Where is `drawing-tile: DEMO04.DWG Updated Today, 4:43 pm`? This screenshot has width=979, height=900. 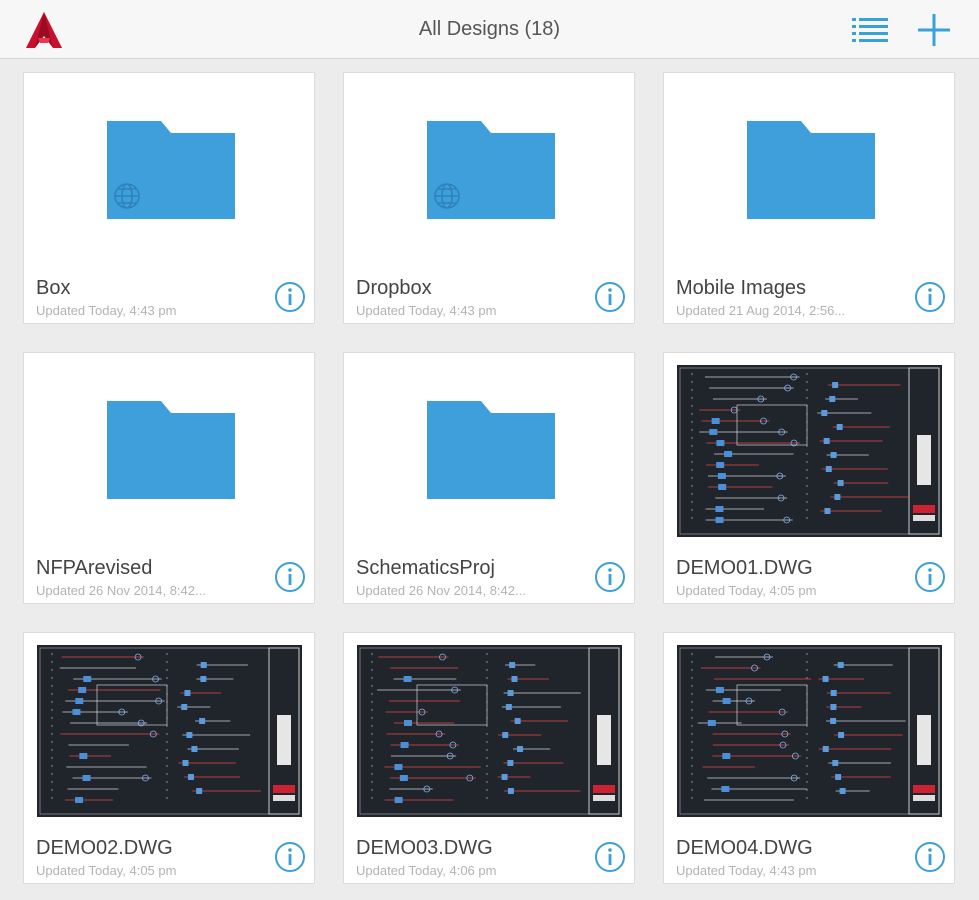 drawing-tile: DEMO04.DWG Updated Today, 4:43 pm is located at coordinates (809, 758).